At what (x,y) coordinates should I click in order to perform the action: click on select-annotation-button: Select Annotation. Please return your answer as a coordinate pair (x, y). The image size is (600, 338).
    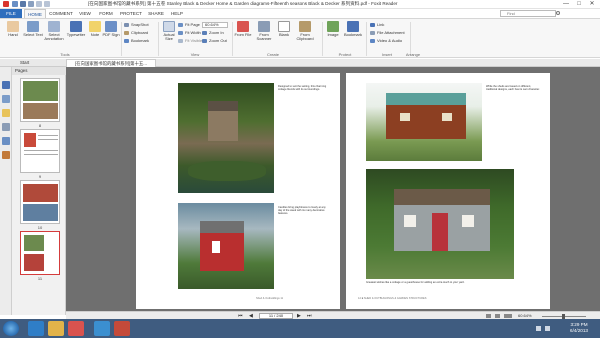
    Looking at the image, I should click on (54, 36).